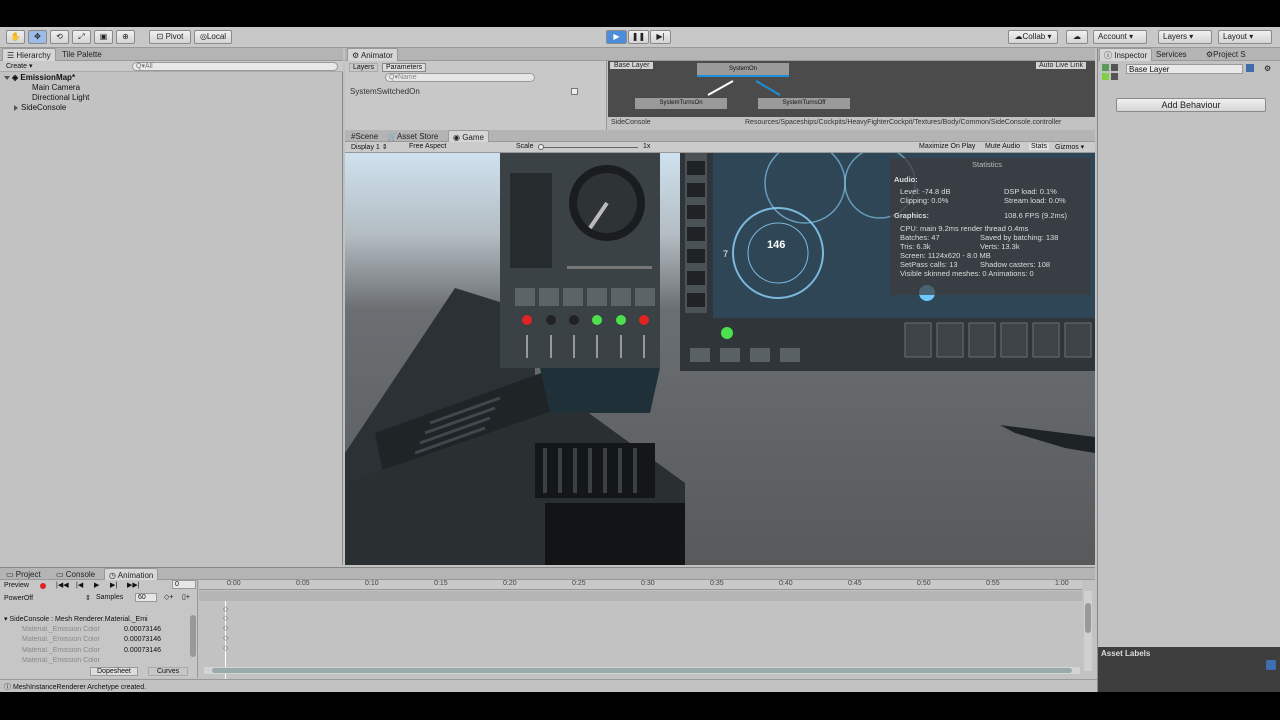 The width and height of the screenshot is (1280, 720). I want to click on add-keyframe-icon: ◇+, so click(168, 597).